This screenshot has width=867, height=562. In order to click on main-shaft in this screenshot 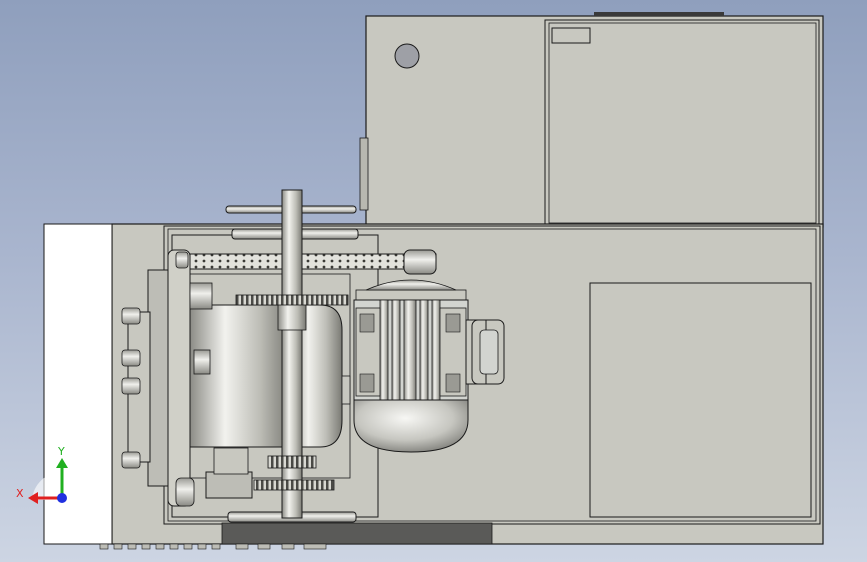, I will do `click(292, 354)`.